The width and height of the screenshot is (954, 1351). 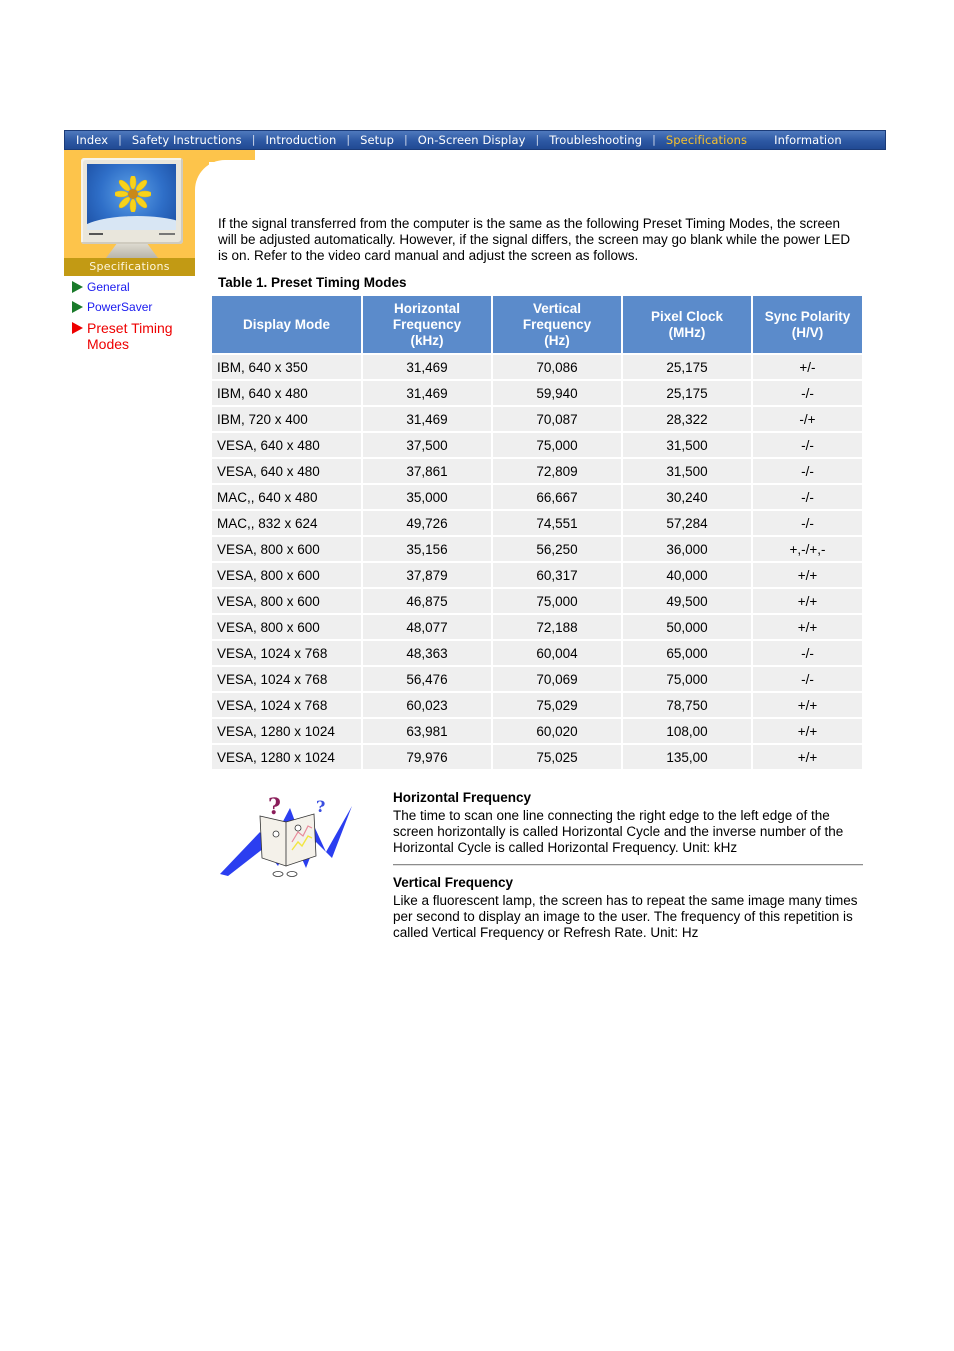 What do you see at coordinates (187, 140) in the screenshot?
I see `nav-item-safety-instructions: Safety Instructions` at bounding box center [187, 140].